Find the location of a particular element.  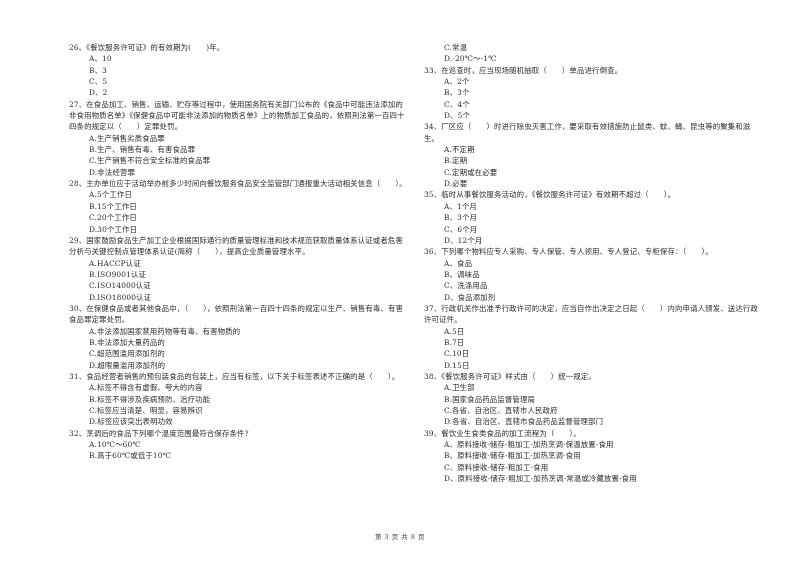

answer-option: C、原料接收-储存-粗加工-食用 is located at coordinates (496, 467).